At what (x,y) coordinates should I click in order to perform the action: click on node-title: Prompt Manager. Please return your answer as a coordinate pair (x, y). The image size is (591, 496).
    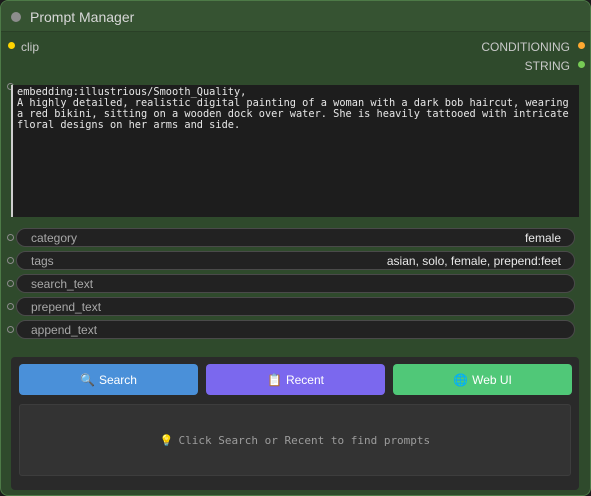
    Looking at the image, I should click on (82, 17).